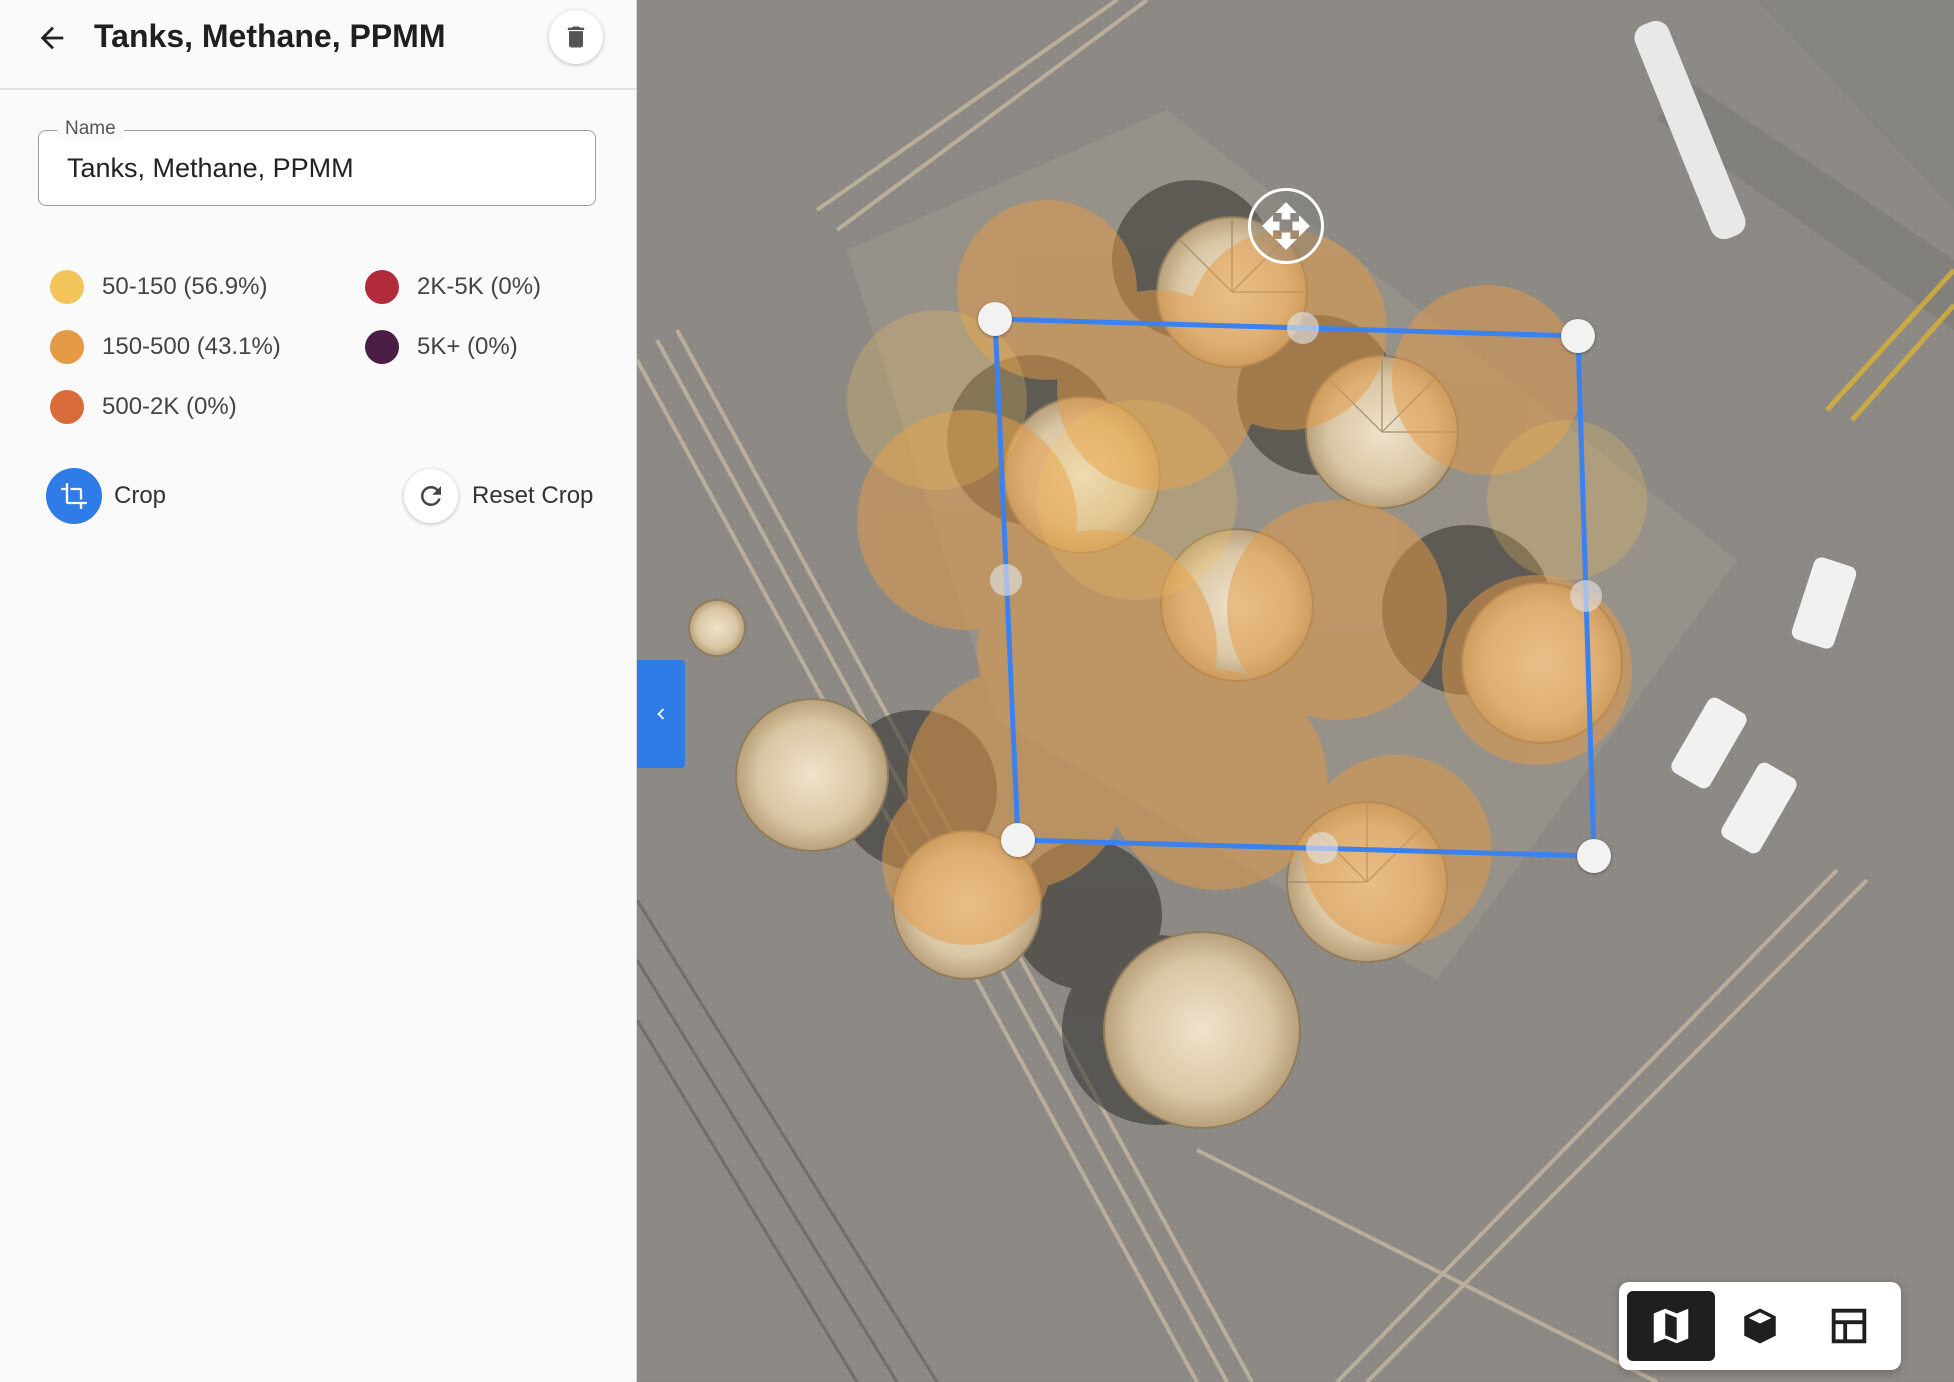 The width and height of the screenshot is (1954, 1382). I want to click on crop-corner-handle-bottom-left, so click(1018, 840).